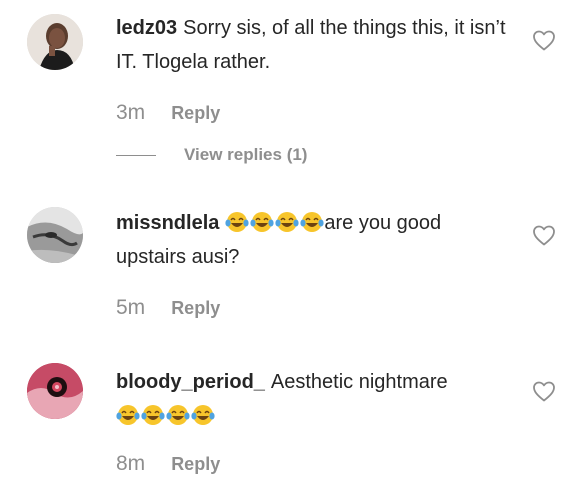 This screenshot has width=574, height=500. Describe the element at coordinates (131, 112) in the screenshot. I see `comment-timestamp: 3m` at that location.